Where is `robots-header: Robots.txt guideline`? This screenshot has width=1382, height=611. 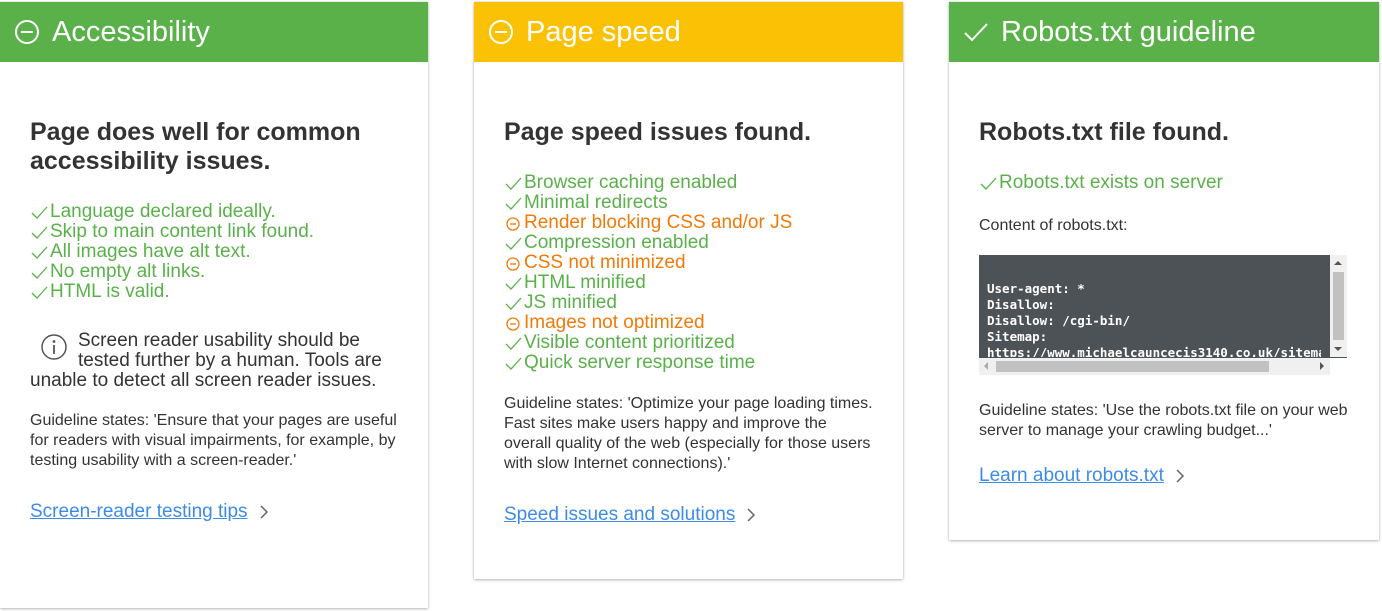 robots-header: Robots.txt guideline is located at coordinates (1164, 32).